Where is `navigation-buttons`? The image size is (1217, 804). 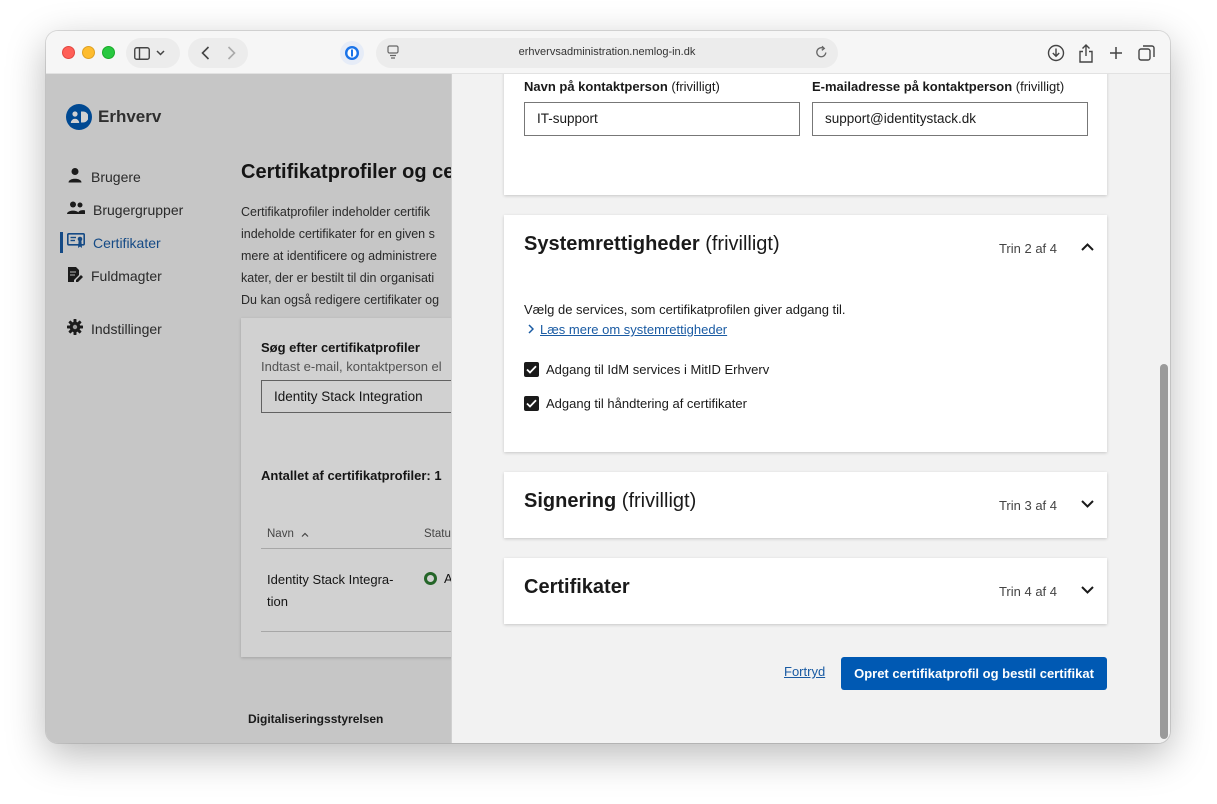 navigation-buttons is located at coordinates (218, 53).